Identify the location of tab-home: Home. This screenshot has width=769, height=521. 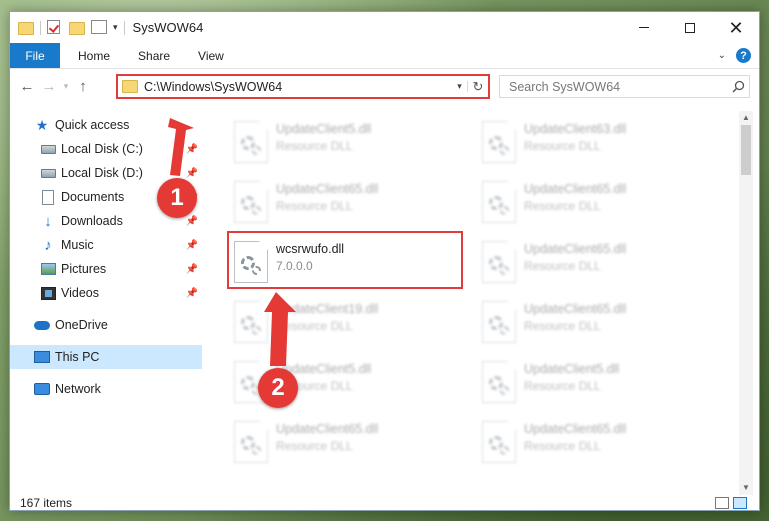
(94, 55).